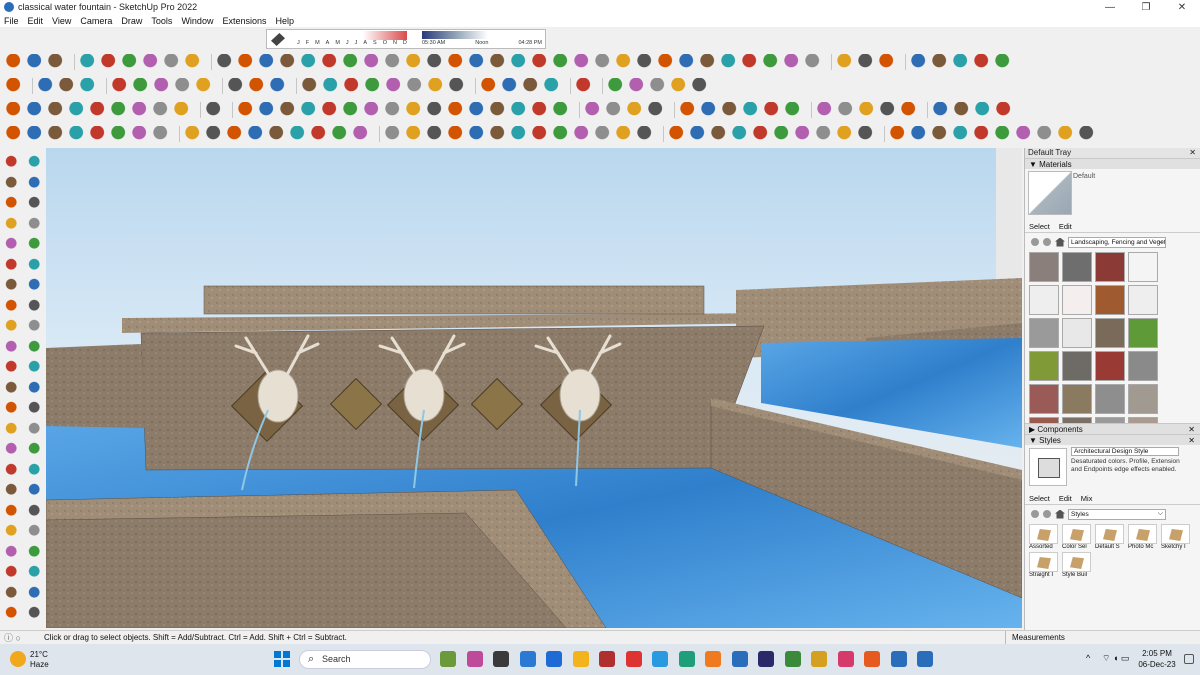 The height and width of the screenshot is (675, 1200). I want to click on back-arrow-icon, so click(1035, 514).